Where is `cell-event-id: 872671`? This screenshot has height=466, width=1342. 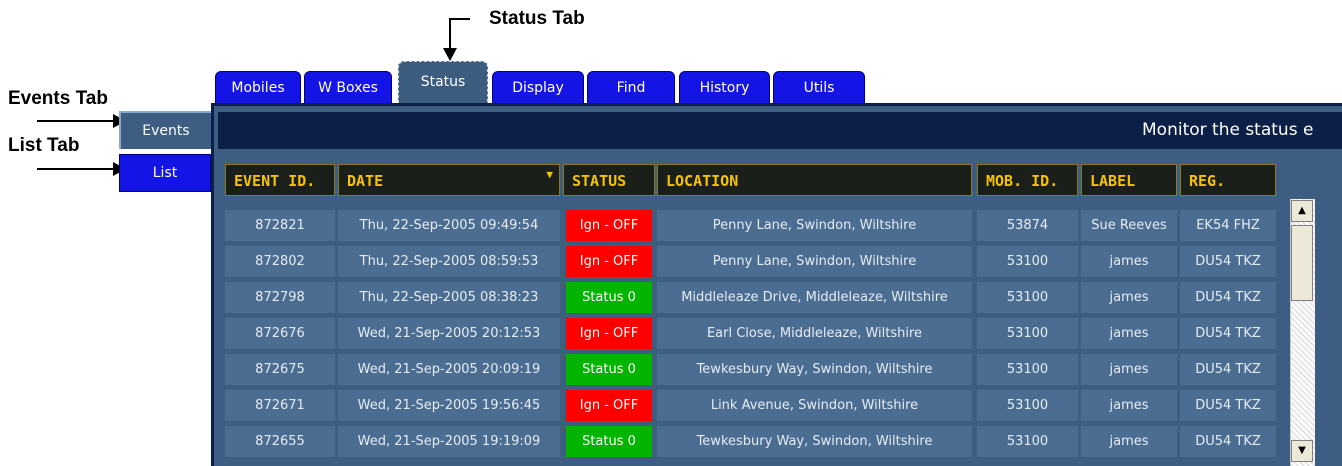 cell-event-id: 872671 is located at coordinates (280, 405).